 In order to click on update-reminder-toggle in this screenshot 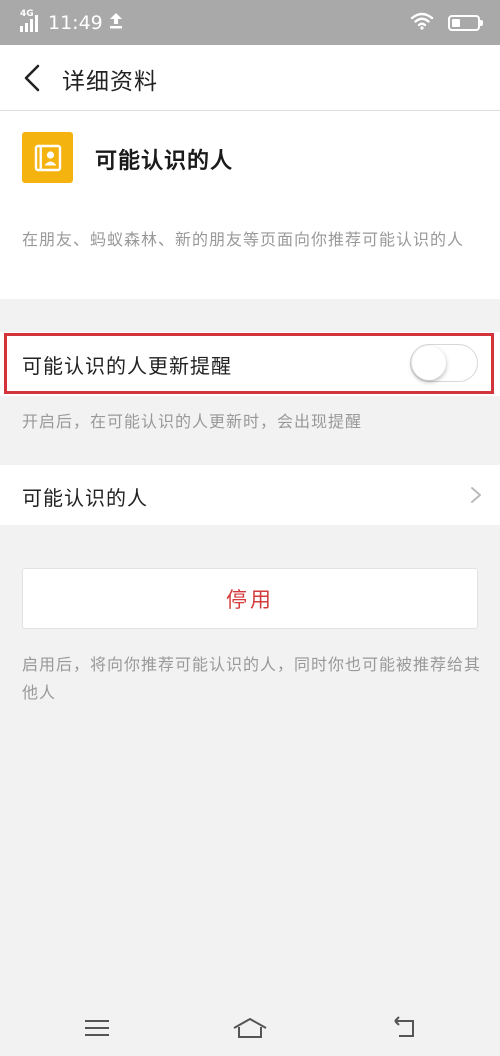, I will do `click(444, 363)`.